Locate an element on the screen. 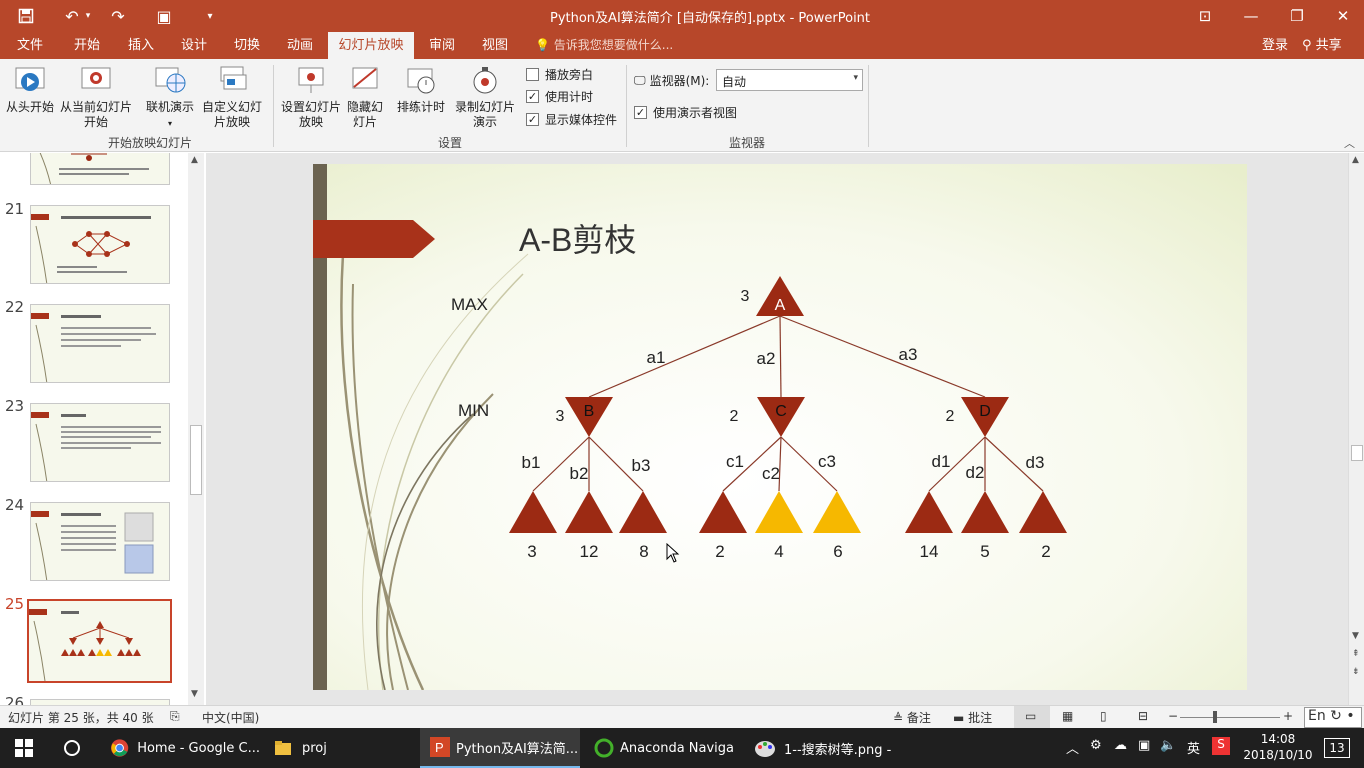 The image size is (1364, 768). reading-view-icon: ▯ is located at coordinates (1103, 716).